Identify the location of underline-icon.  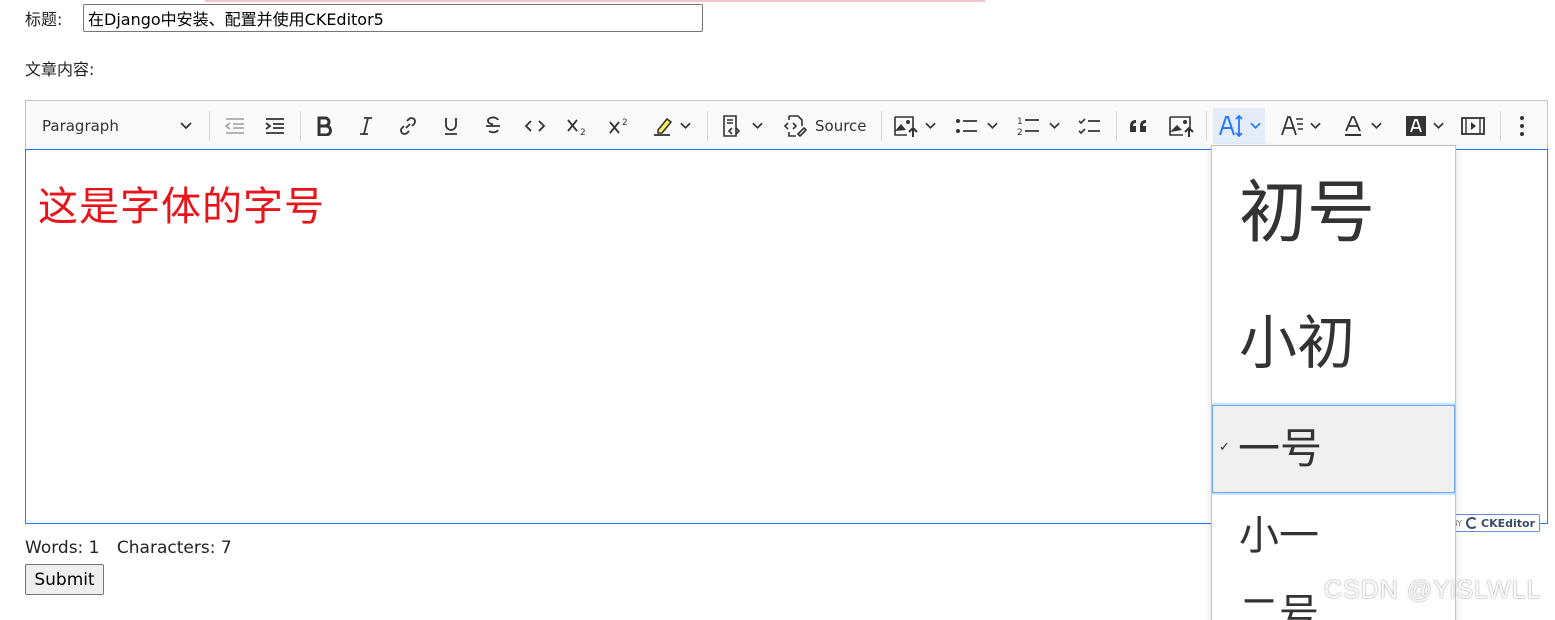
(451, 126).